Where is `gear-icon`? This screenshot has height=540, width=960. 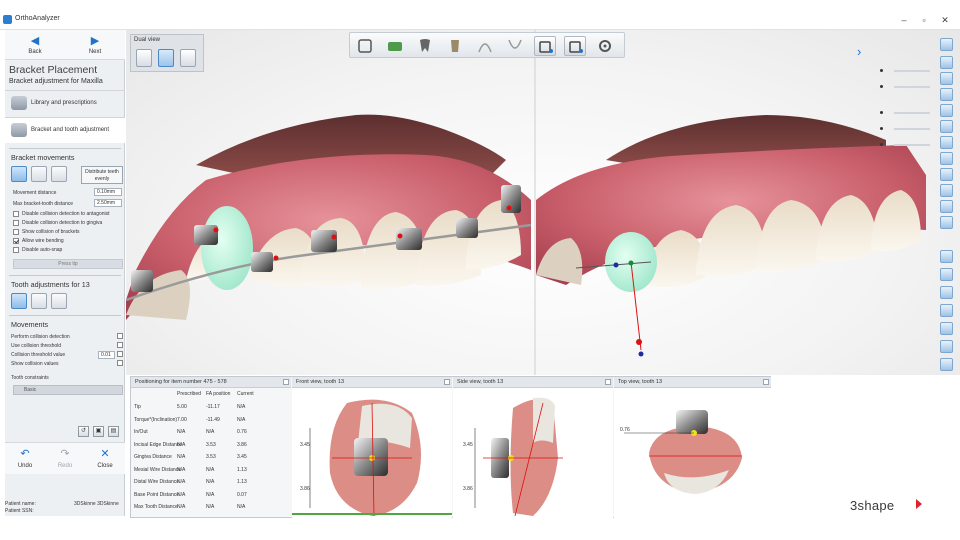
gear-icon is located at coordinates (605, 46).